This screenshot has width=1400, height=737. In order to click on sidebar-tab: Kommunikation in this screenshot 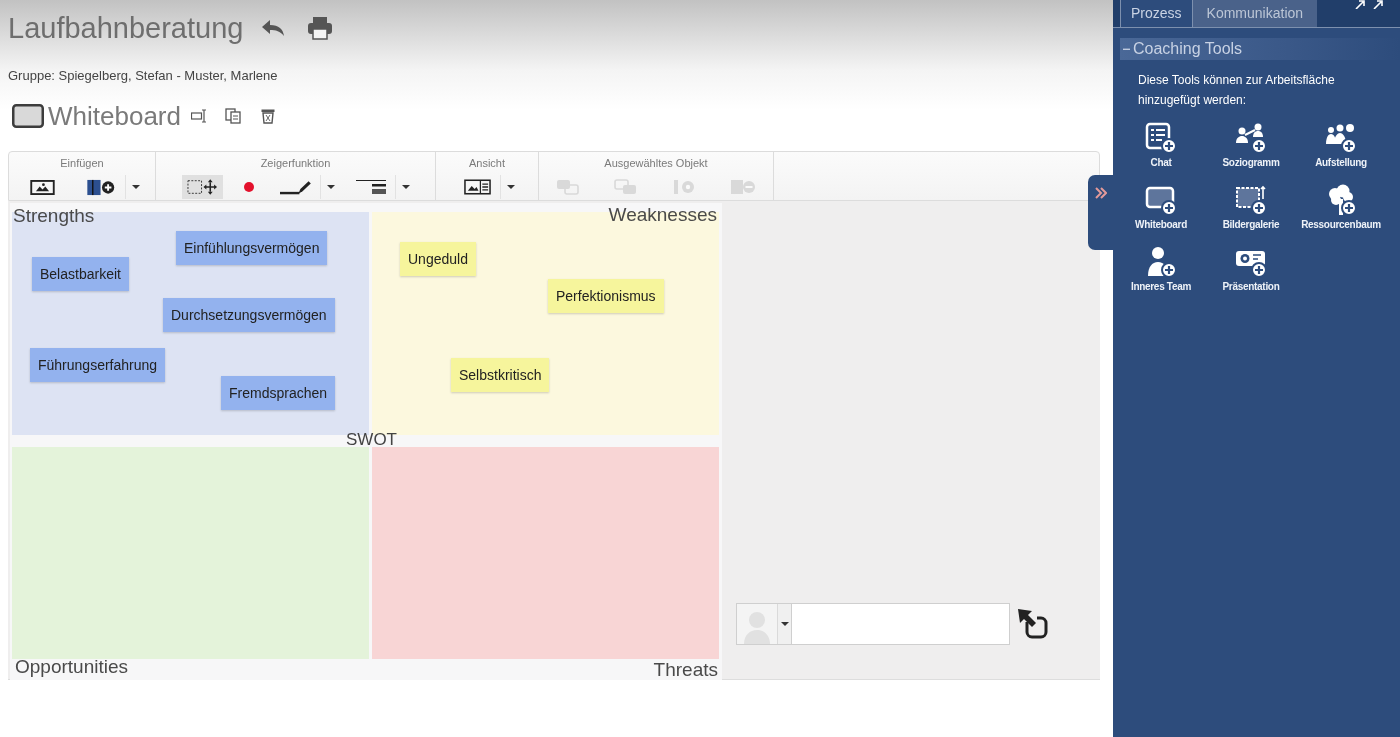, I will do `click(1255, 13)`.